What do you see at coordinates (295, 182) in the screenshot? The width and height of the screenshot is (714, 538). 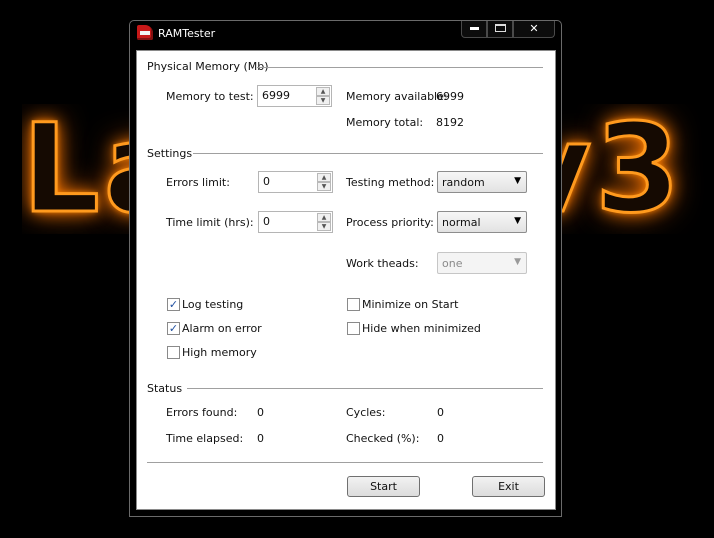 I see `errors-limit-stepper: 0 ▲ ▼` at bounding box center [295, 182].